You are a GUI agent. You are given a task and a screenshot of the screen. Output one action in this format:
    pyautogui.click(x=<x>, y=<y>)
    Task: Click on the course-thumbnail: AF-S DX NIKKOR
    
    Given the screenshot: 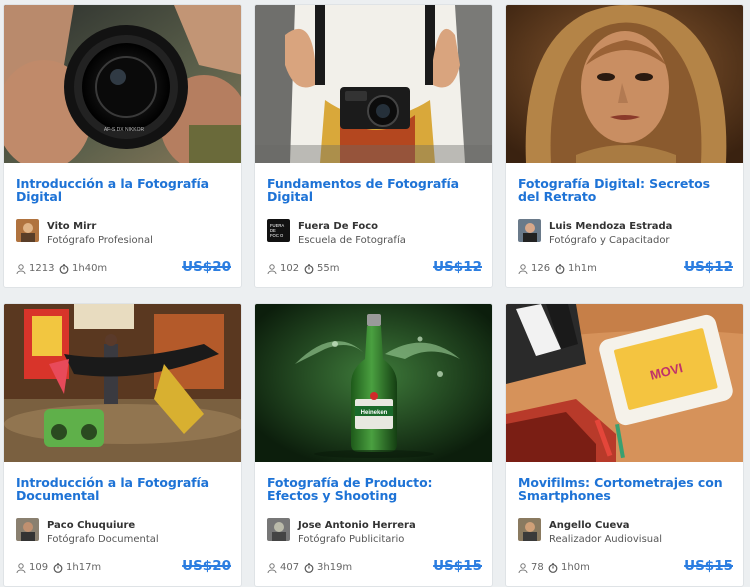 What is the action you would take?
    pyautogui.click(x=122, y=84)
    